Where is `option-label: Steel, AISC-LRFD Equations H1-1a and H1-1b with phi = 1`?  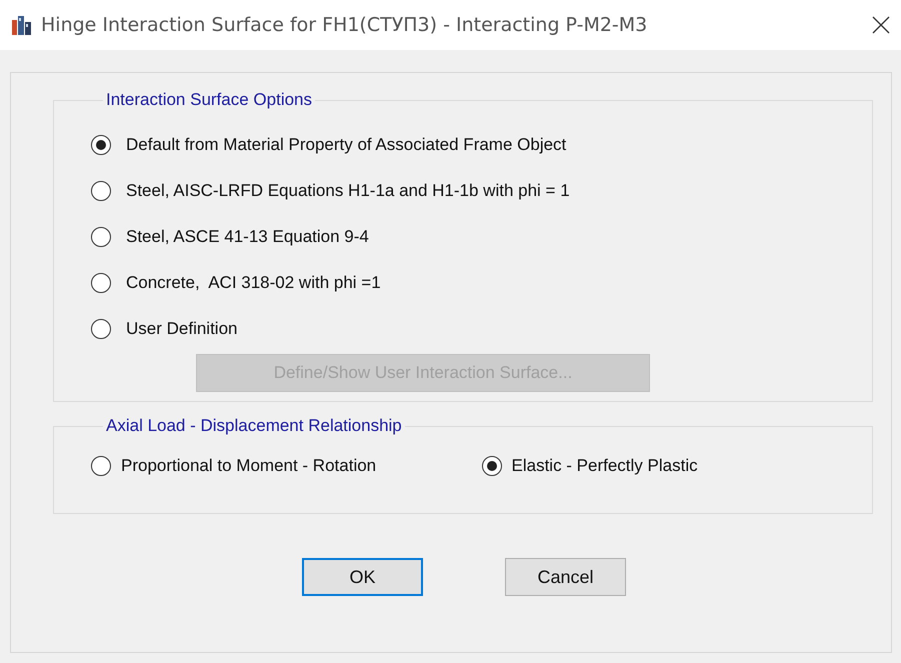 option-label: Steel, AISC-LRFD Equations H1-1a and H1-1b with phi = 1 is located at coordinates (348, 191).